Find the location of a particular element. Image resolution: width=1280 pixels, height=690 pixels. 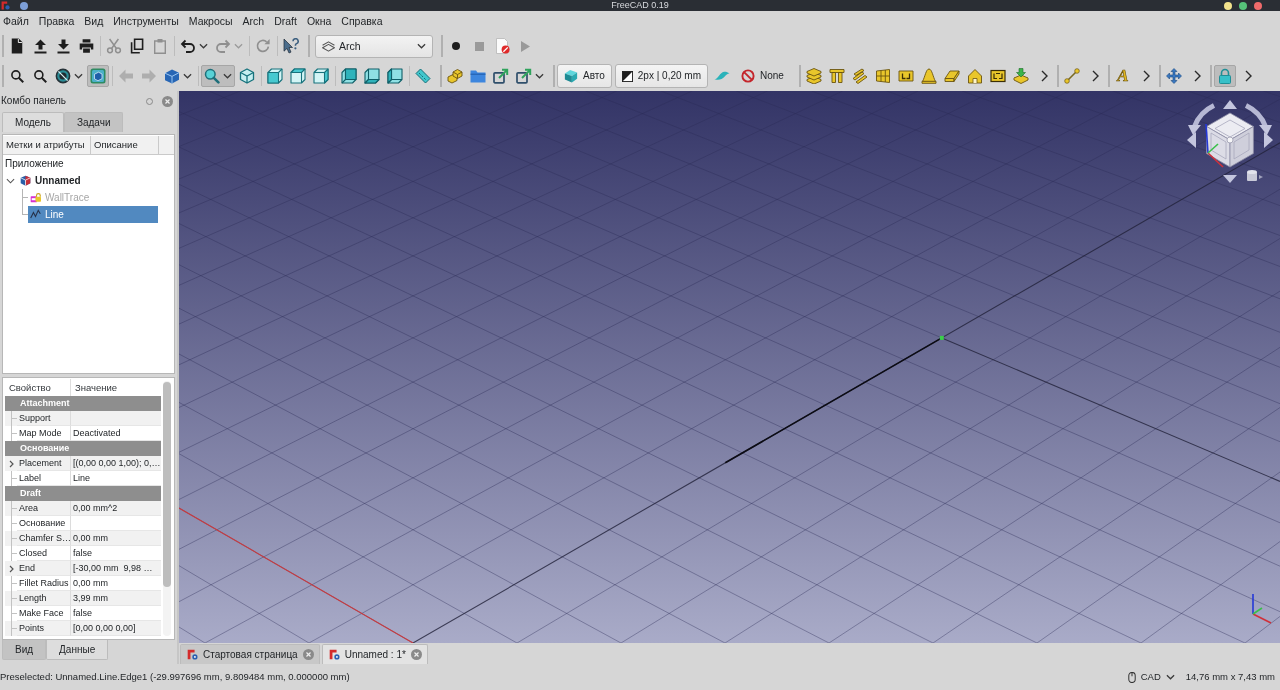

undo-arrow-icon is located at coordinates (188, 46).